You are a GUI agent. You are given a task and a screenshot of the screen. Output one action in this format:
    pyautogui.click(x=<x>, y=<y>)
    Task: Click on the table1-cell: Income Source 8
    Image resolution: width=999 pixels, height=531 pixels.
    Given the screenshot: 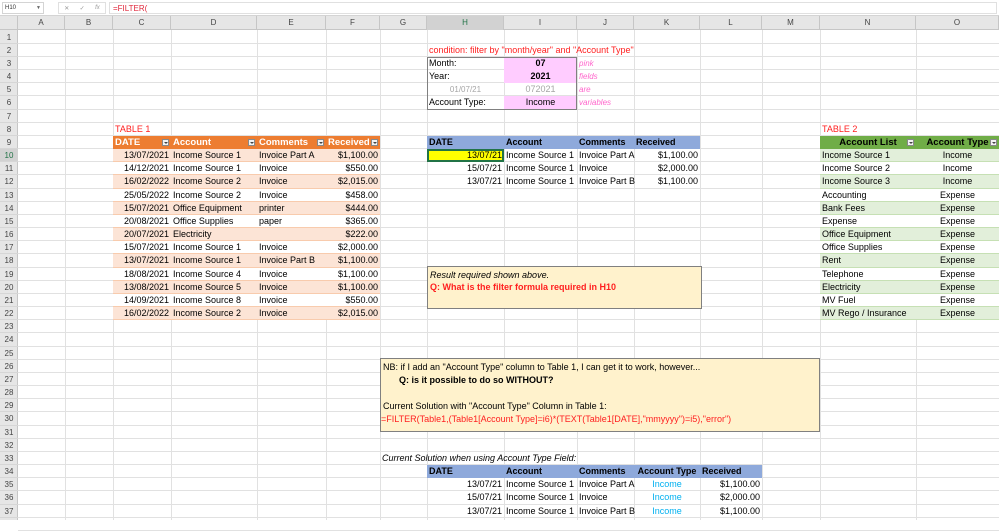 What is the action you would take?
    pyautogui.click(x=214, y=300)
    